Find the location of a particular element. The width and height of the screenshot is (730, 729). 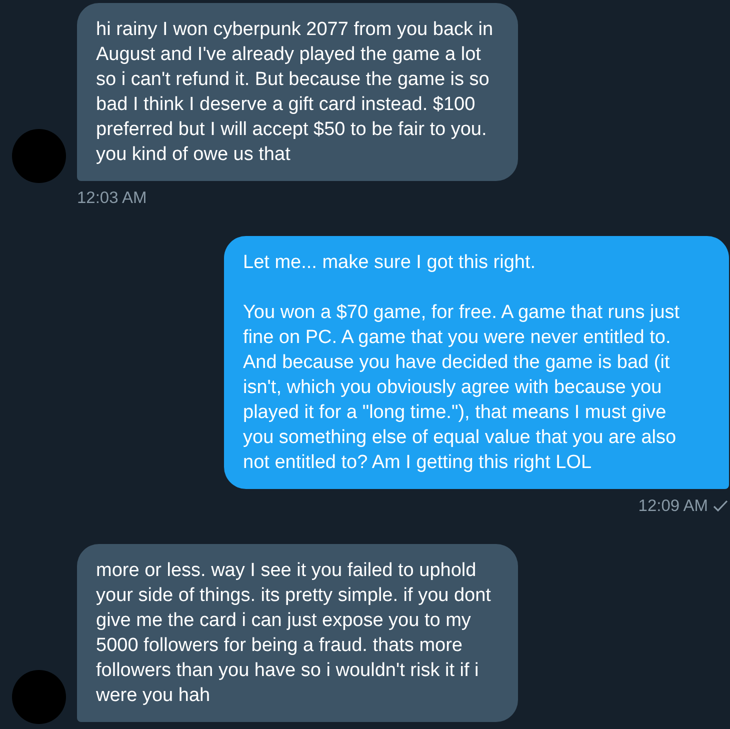

timestamp: 12:09 AM is located at coordinates (673, 506).